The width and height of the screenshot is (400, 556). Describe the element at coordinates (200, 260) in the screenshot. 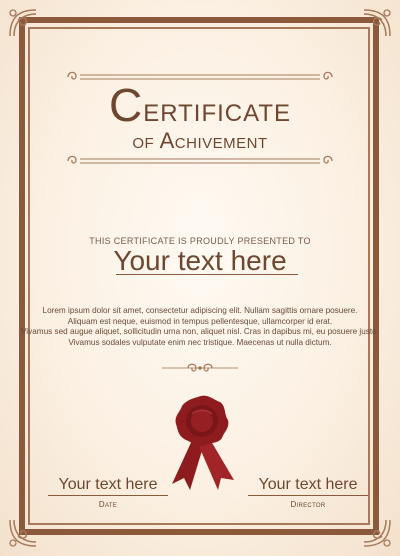

I see `recipient-name: Your text here` at that location.